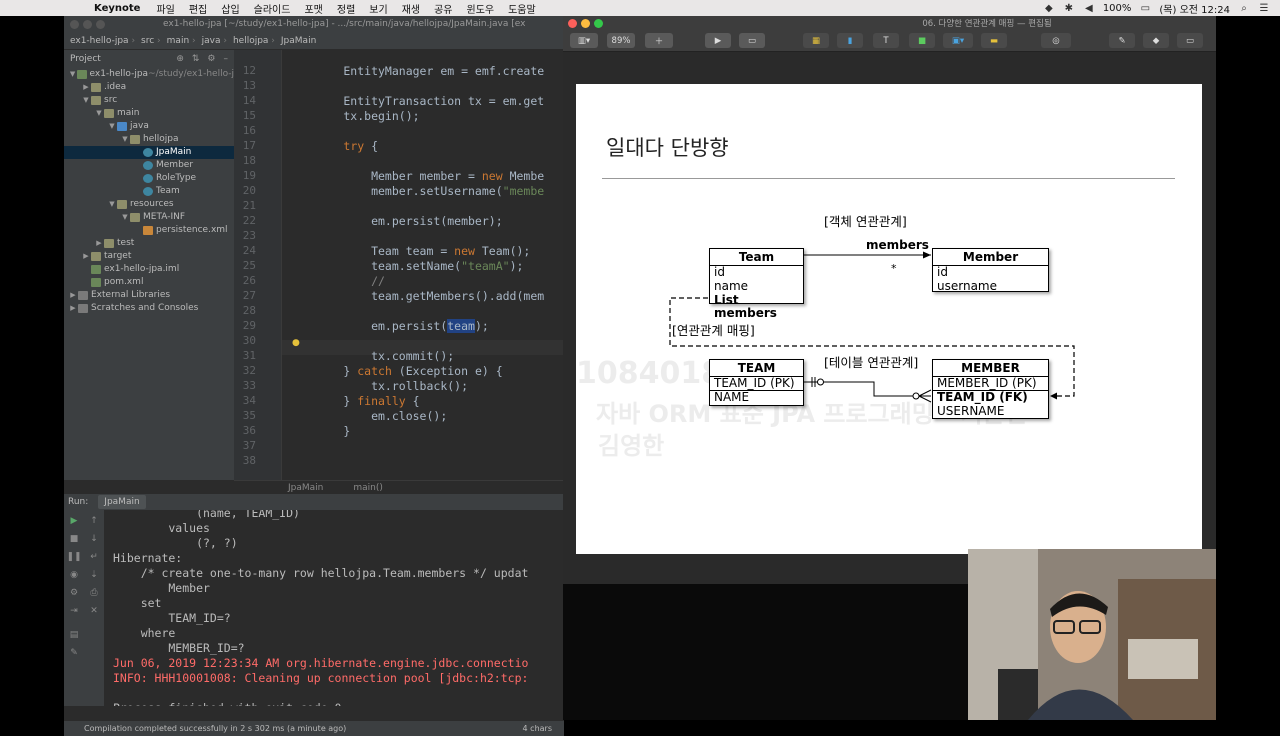 This screenshot has height=736, width=1280. Describe the element at coordinates (120, 8) in the screenshot. I see `app-name-menu: Keynote` at that location.